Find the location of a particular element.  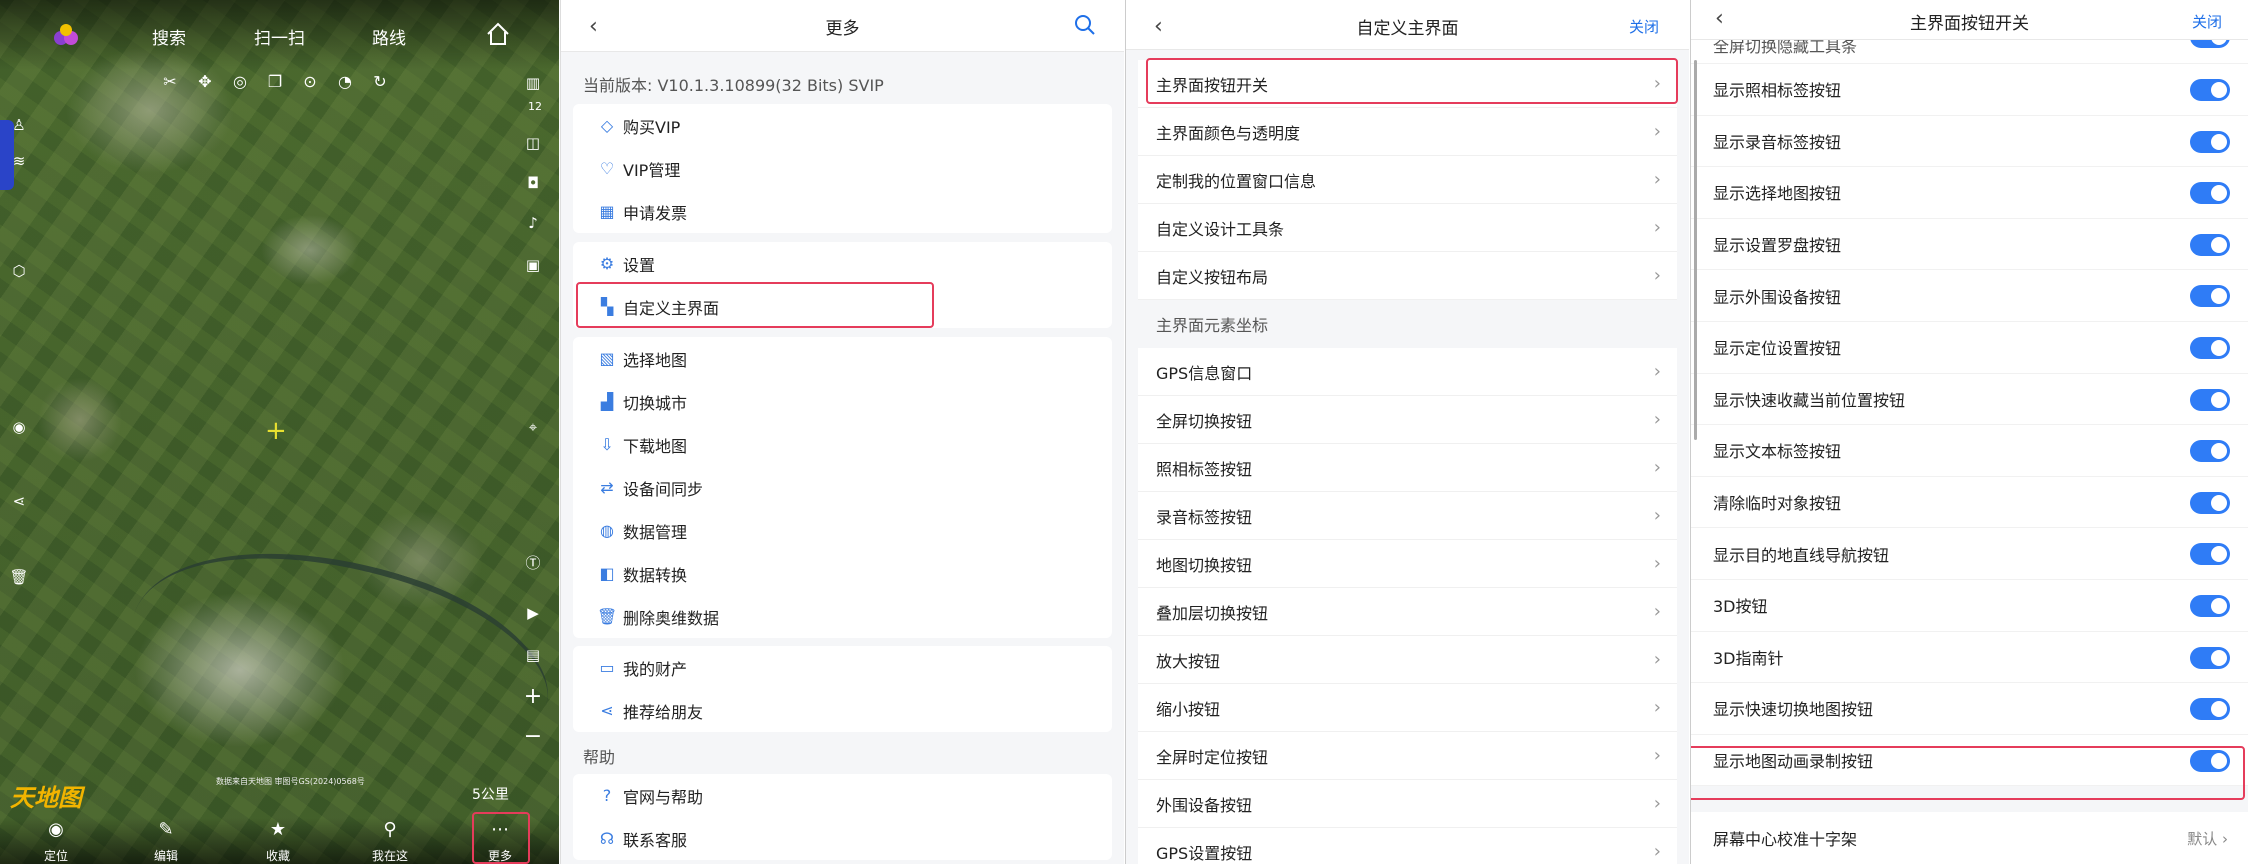

select-map-item: ▧ 选择地图 is located at coordinates (842, 358).